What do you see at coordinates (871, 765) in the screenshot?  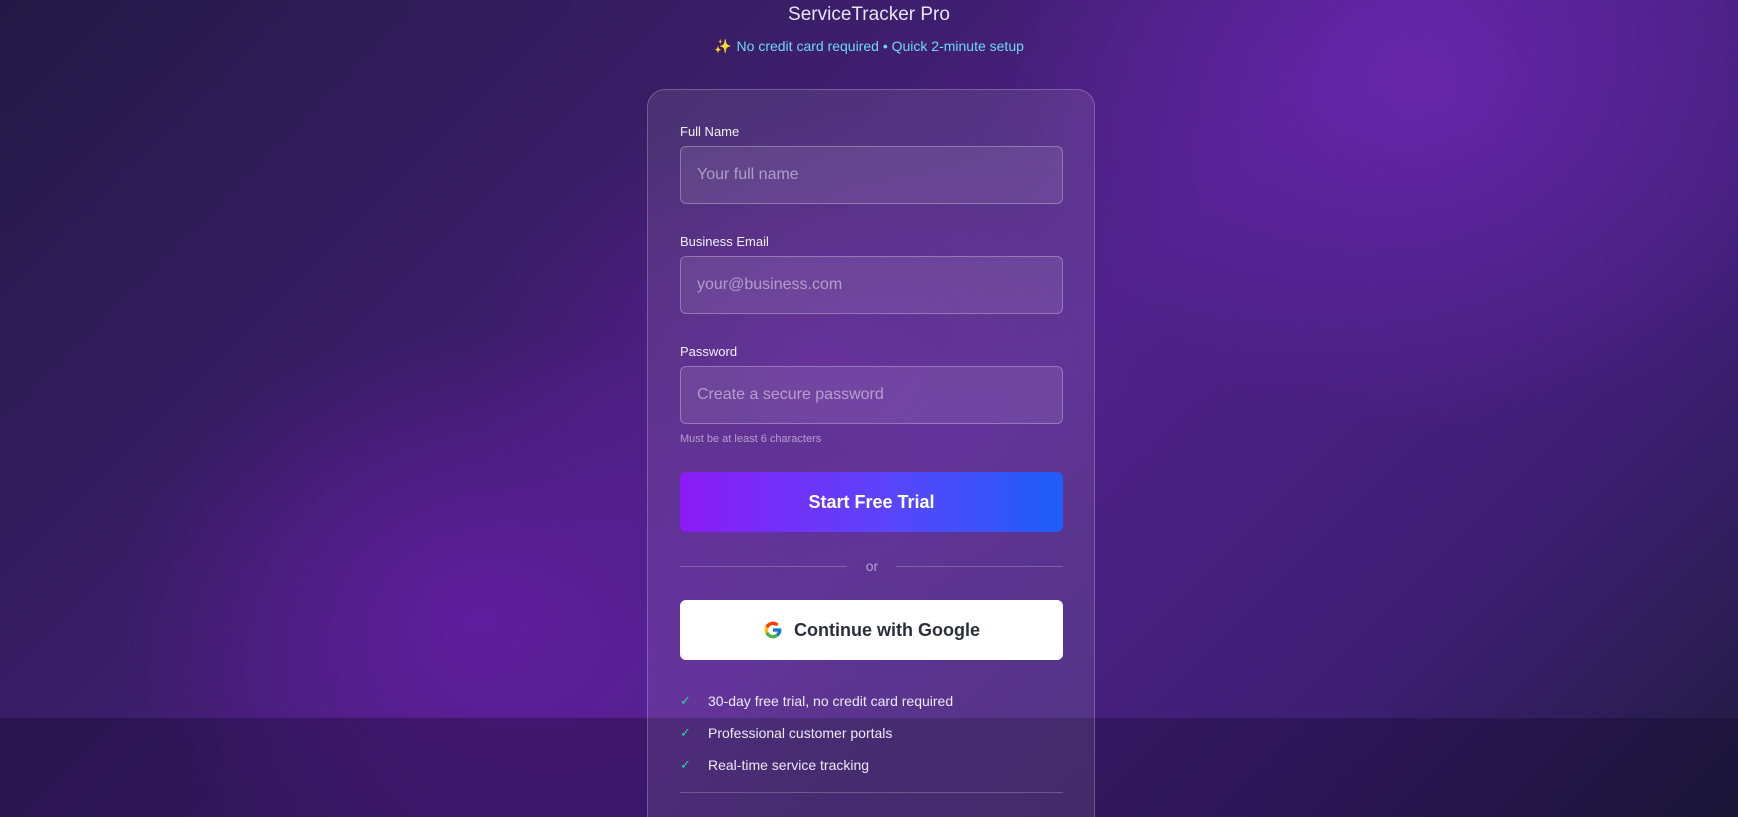 I see `feature-item: ✓ Real-time service tracking` at bounding box center [871, 765].